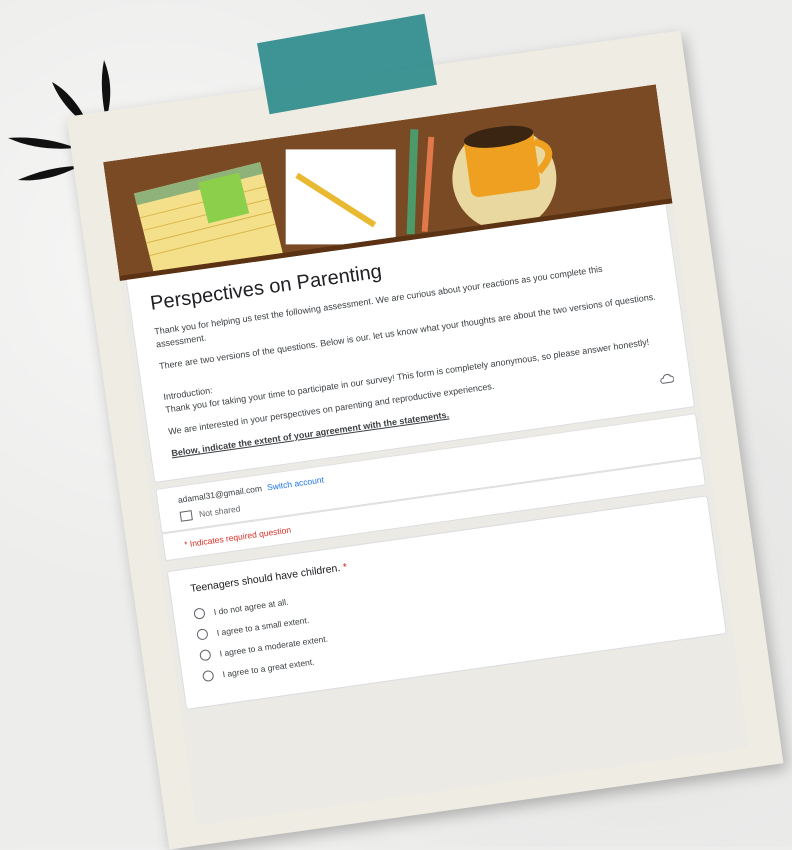 This screenshot has width=792, height=850. Describe the element at coordinates (273, 646) in the screenshot. I see `option-label: I agree to a moderate extent.` at that location.